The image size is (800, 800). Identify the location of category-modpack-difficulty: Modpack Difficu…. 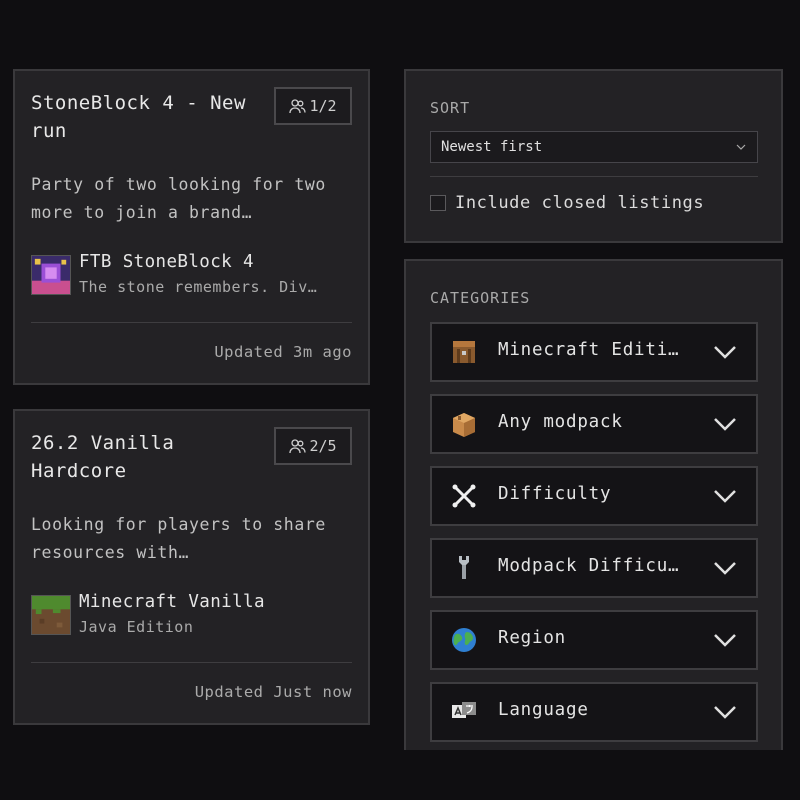
(594, 568).